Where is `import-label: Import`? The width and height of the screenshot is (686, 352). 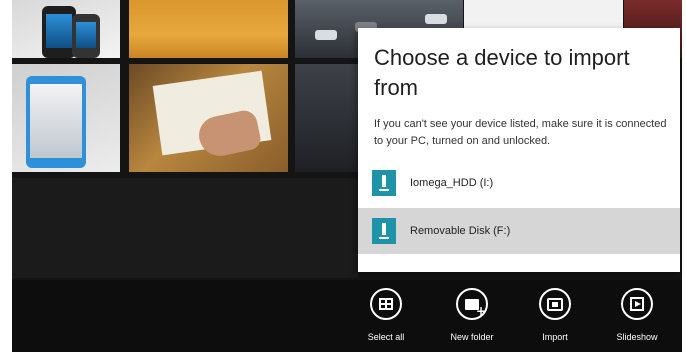 import-label: Import is located at coordinates (555, 337).